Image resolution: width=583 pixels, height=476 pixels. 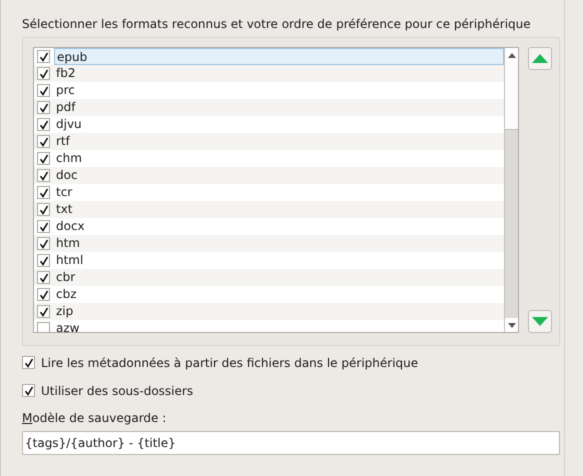 I want to click on format-item: zip, so click(x=269, y=311).